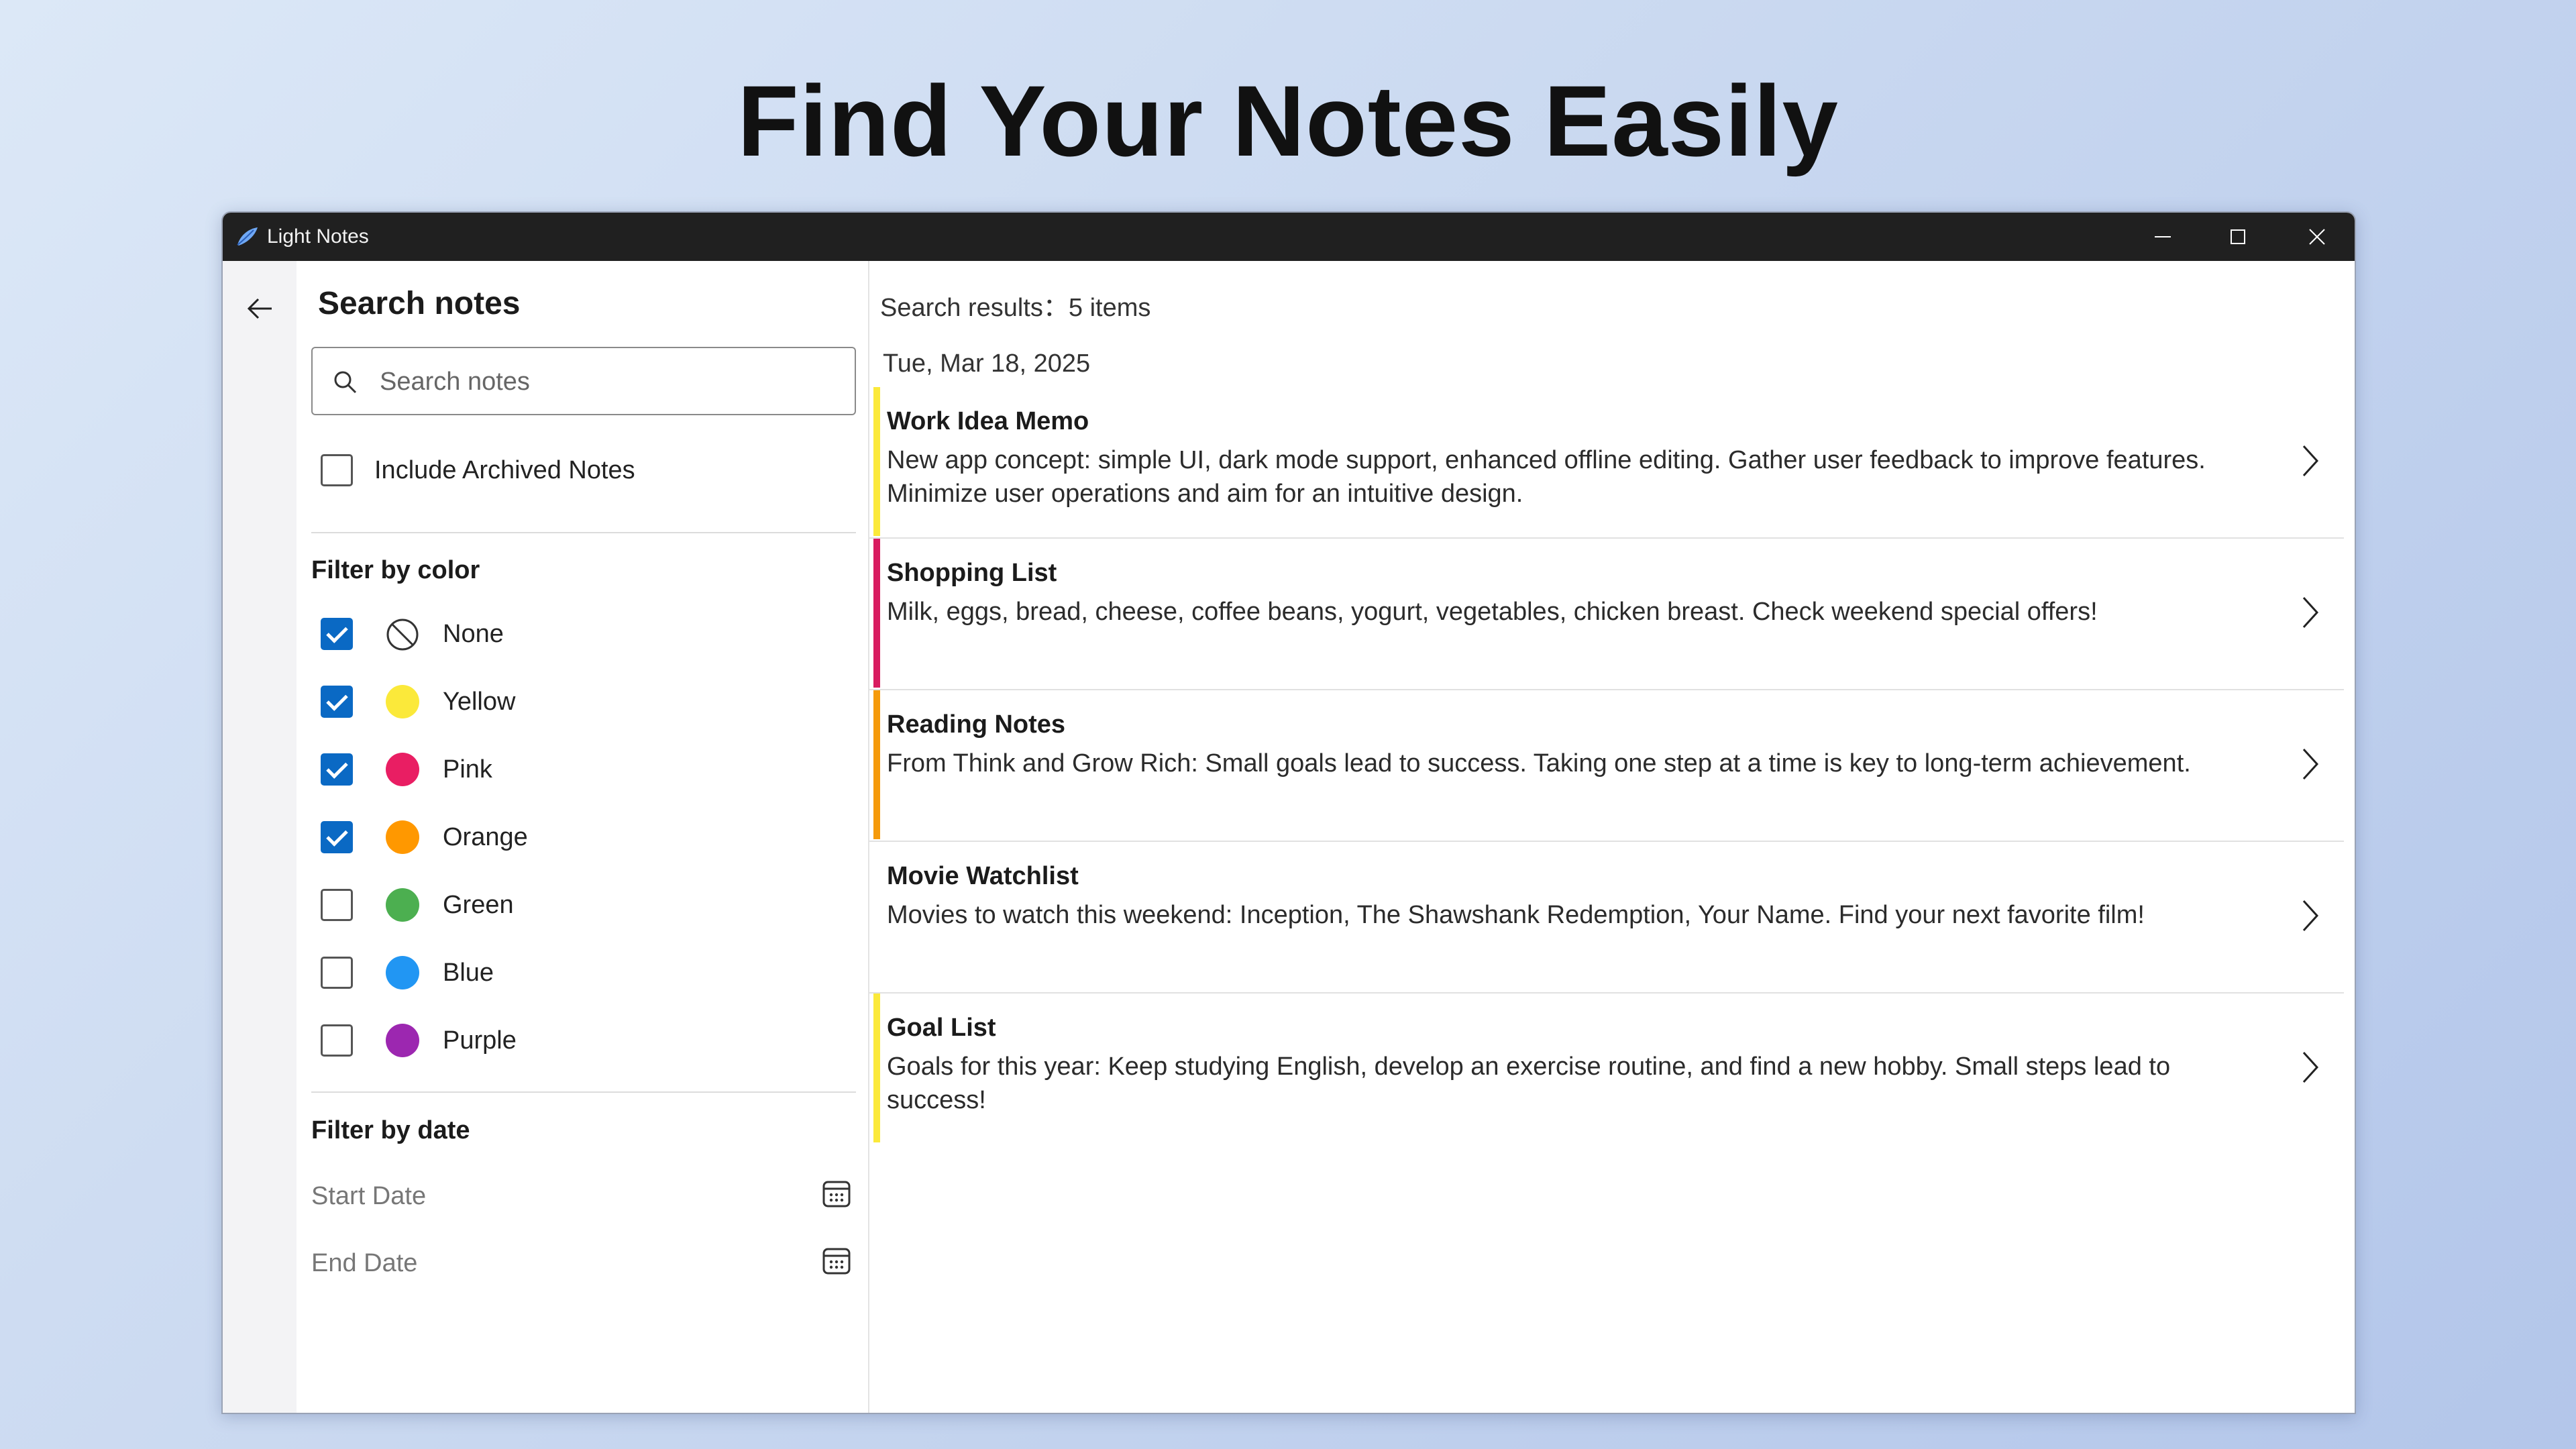 The height and width of the screenshot is (1449, 2576). I want to click on page-headline: Find Your Notes Easily, so click(1288, 120).